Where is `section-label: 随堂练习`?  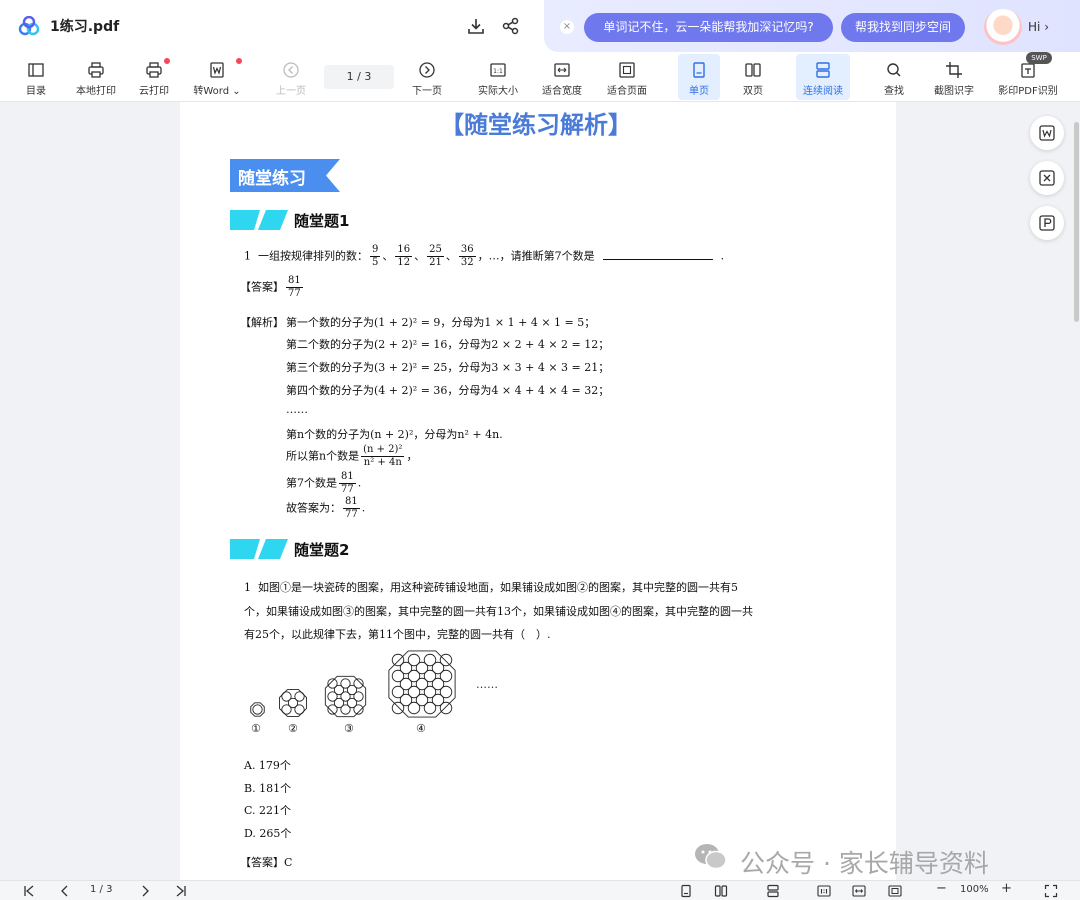 section-label: 随堂练习 is located at coordinates (272, 179).